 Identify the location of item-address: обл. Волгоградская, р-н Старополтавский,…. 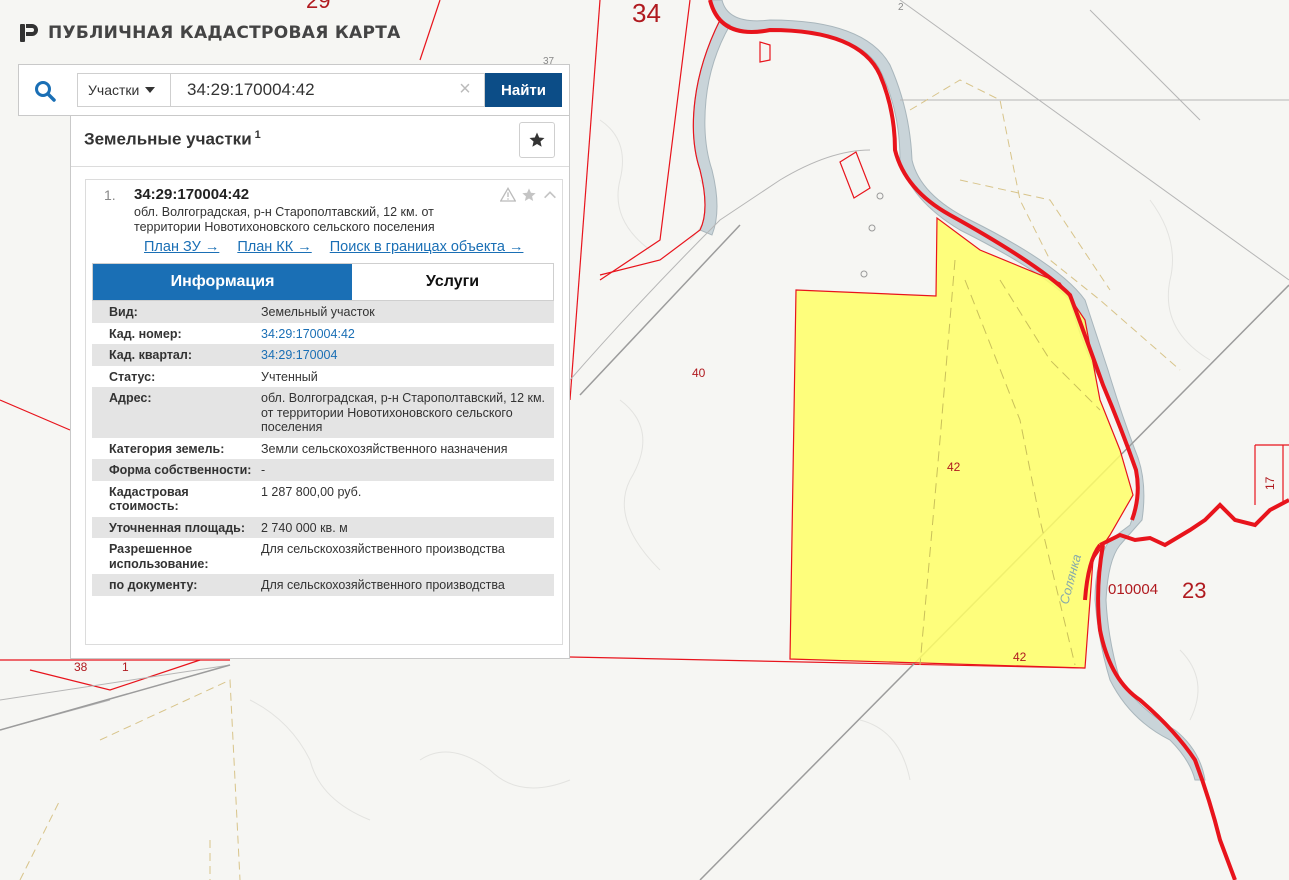
(284, 219).